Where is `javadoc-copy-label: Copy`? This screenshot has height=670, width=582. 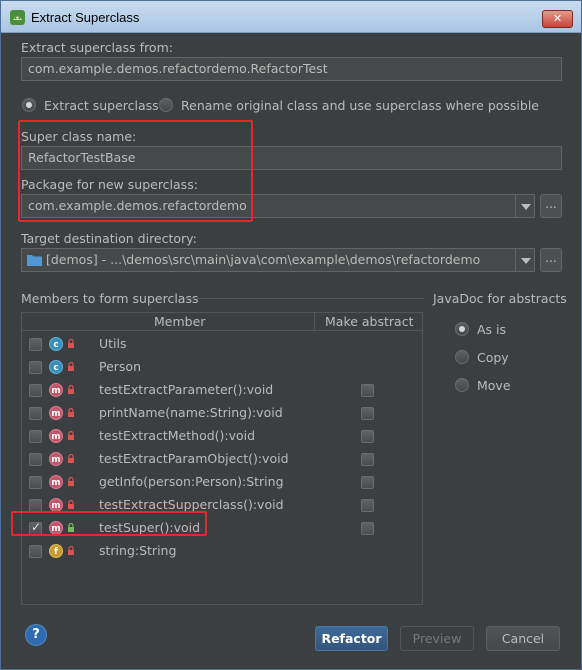
javadoc-copy-label: Copy is located at coordinates (493, 357).